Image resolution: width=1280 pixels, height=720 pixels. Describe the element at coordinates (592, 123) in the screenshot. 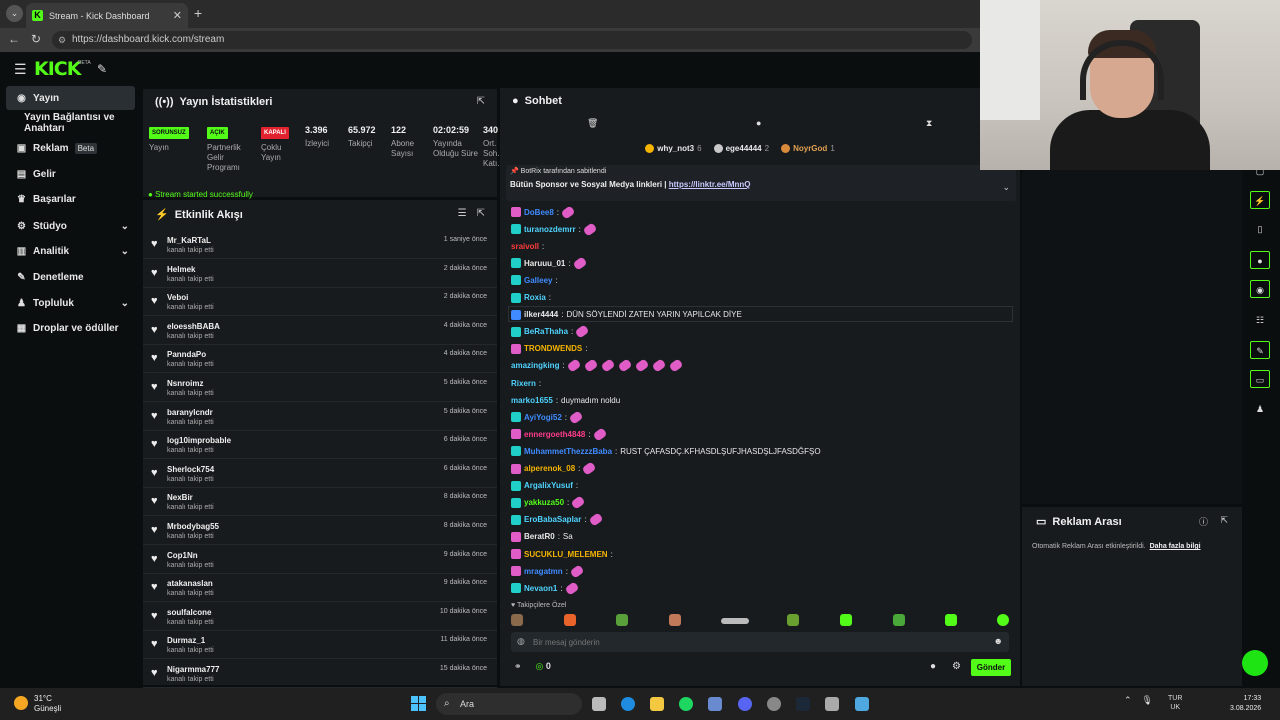

I see `trash-icon: 🗑` at that location.